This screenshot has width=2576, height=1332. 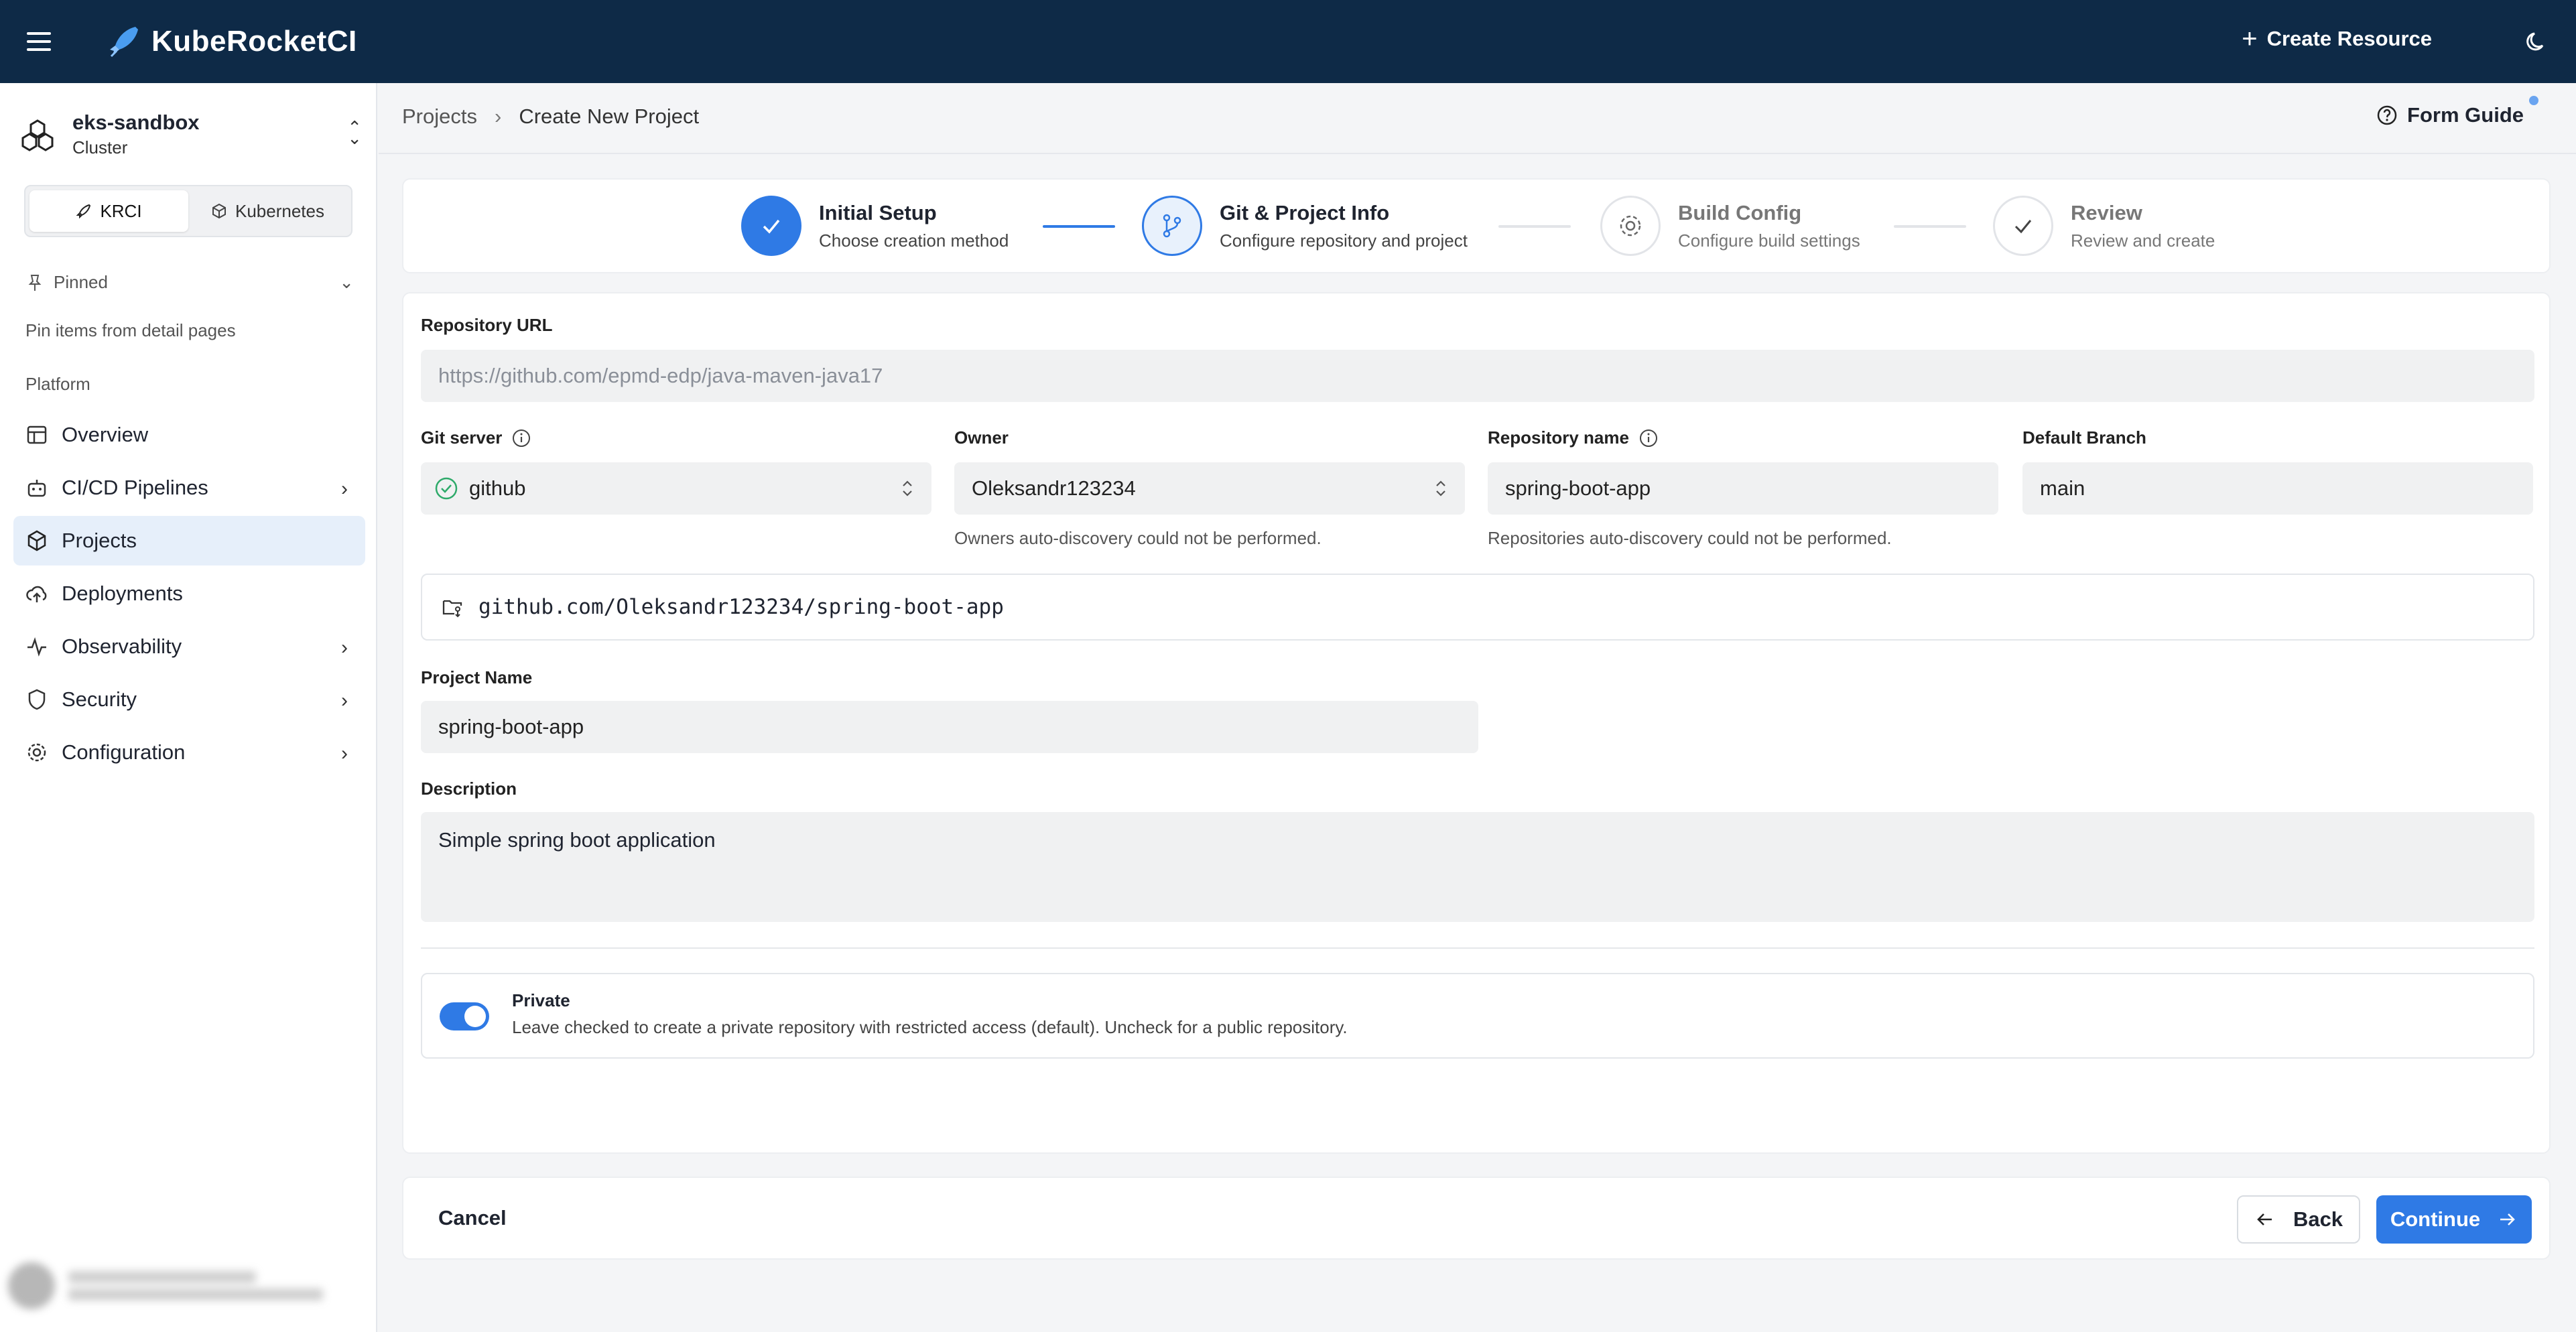 I want to click on sidebar-item-label: Security, so click(x=99, y=699).